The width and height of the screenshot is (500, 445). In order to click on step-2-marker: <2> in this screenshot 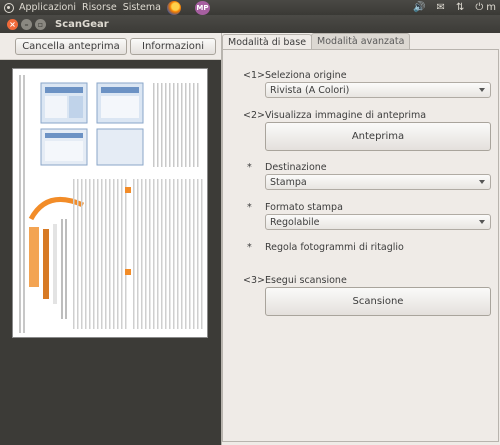, I will do `click(254, 115)`.